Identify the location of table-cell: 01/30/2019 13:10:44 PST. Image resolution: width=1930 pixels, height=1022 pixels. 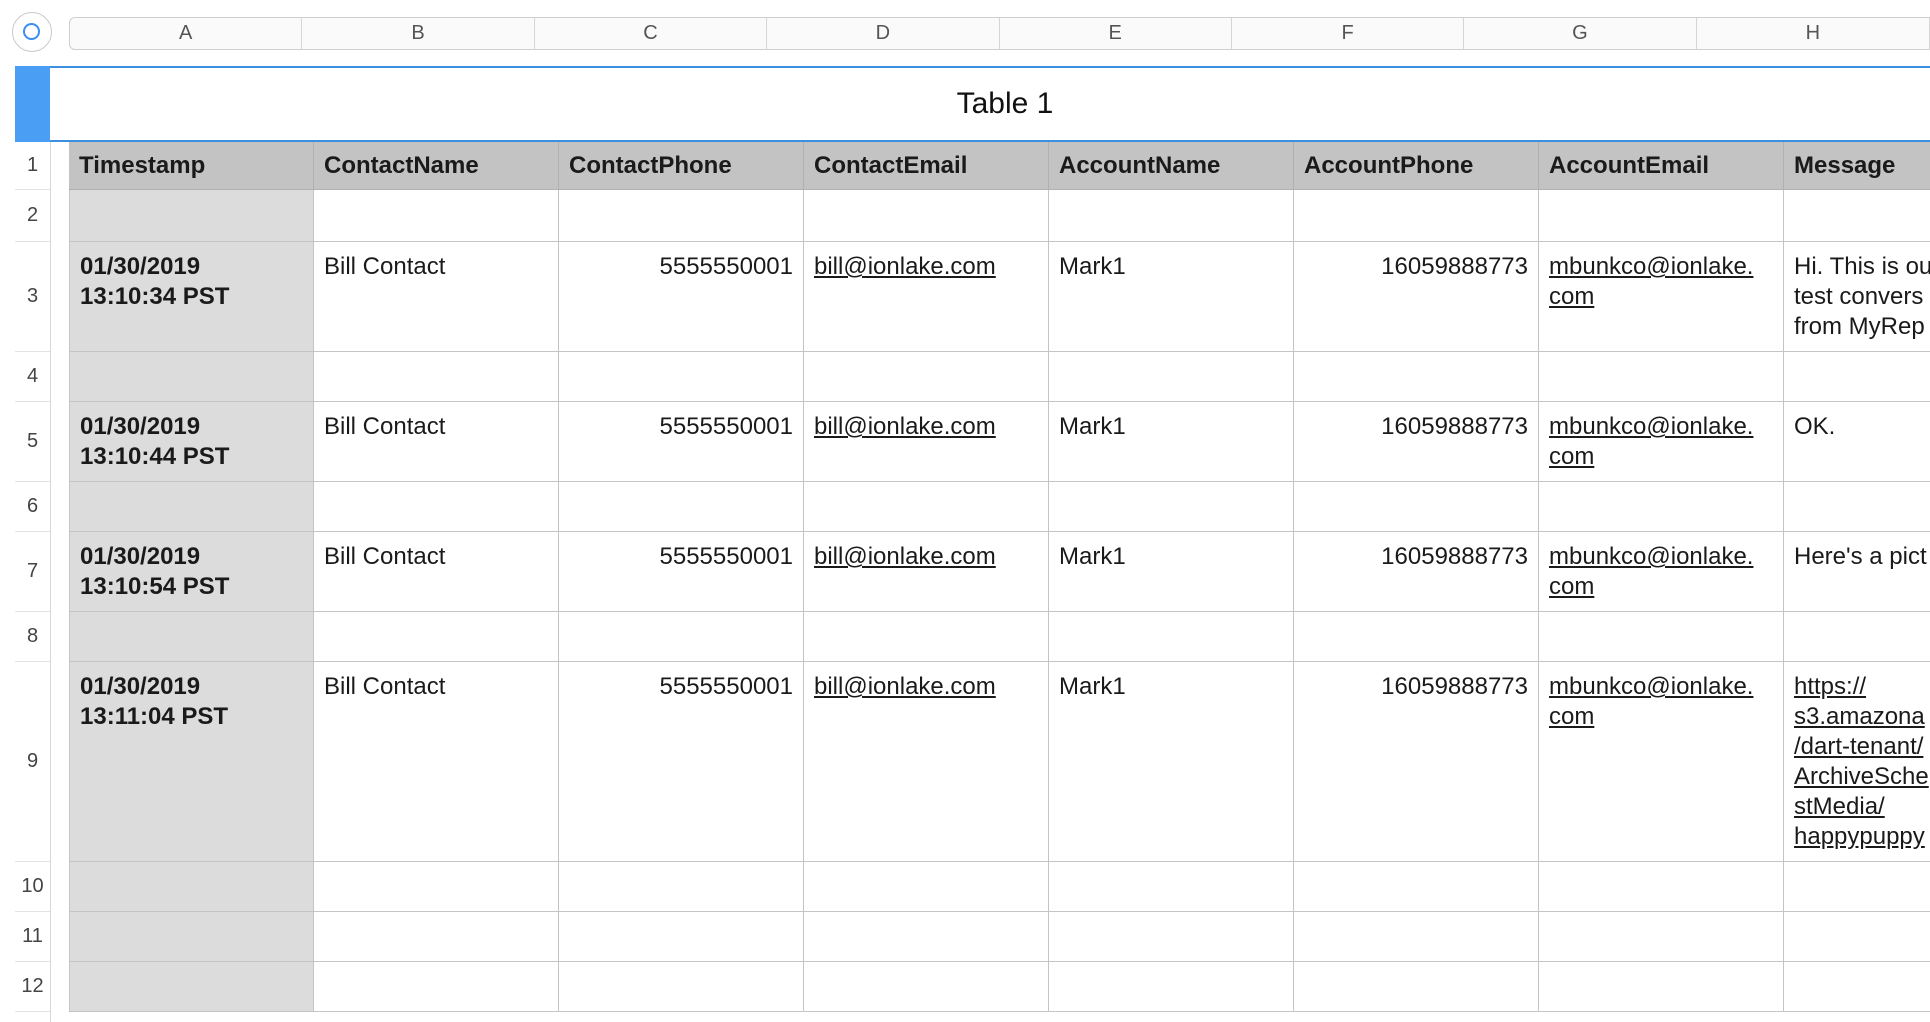
(191, 442).